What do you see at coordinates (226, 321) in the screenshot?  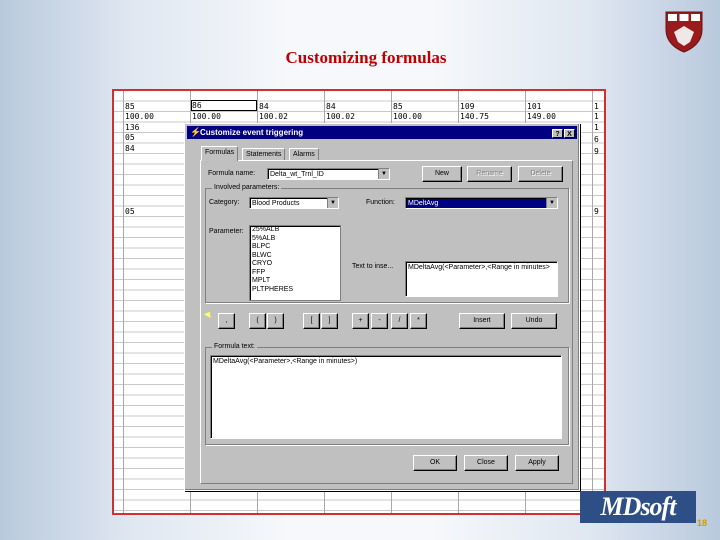 I see `operator-button: ,` at bounding box center [226, 321].